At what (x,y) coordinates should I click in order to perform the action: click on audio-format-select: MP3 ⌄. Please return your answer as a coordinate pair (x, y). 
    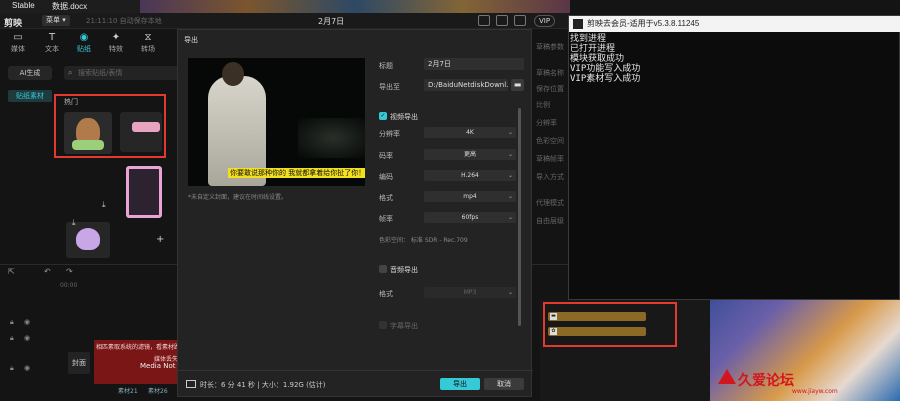
    Looking at the image, I should click on (470, 292).